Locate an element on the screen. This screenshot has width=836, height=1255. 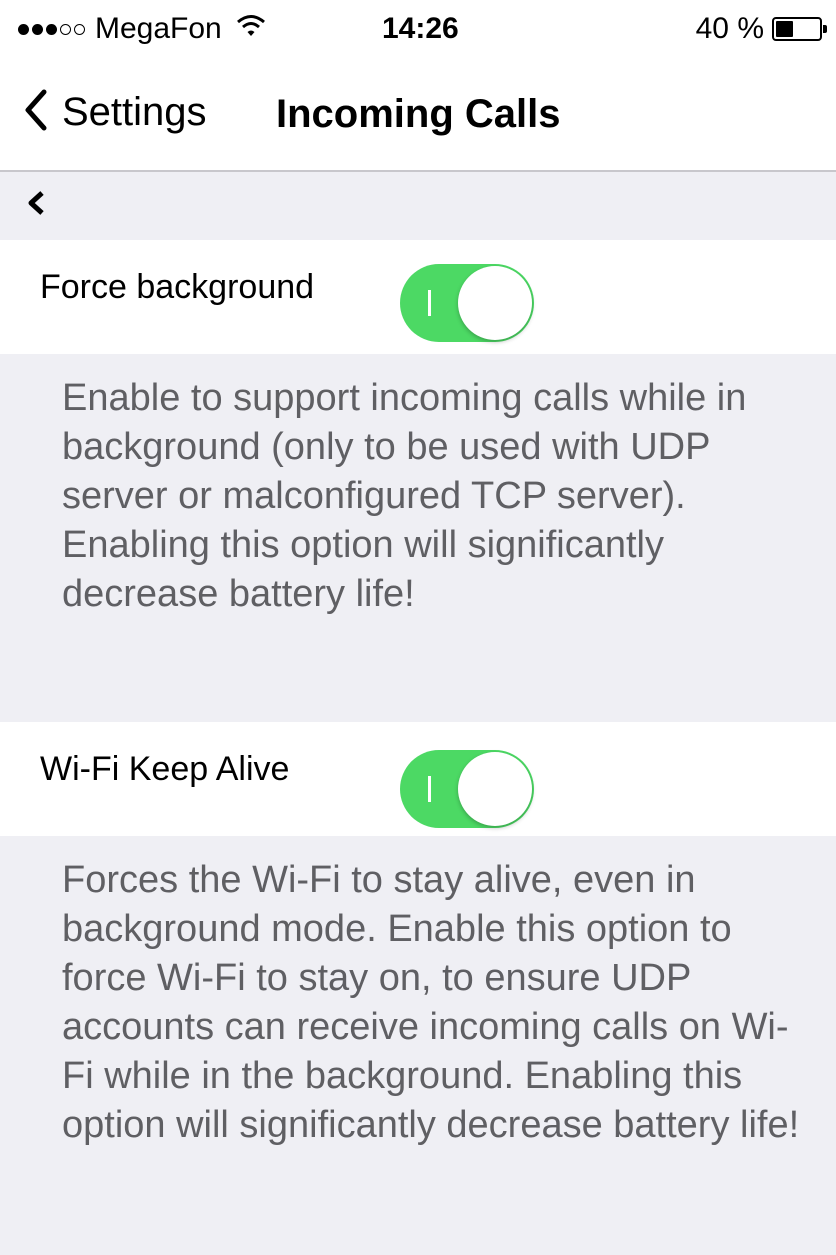
setting-row-force-background: Force background is located at coordinates (418, 297).